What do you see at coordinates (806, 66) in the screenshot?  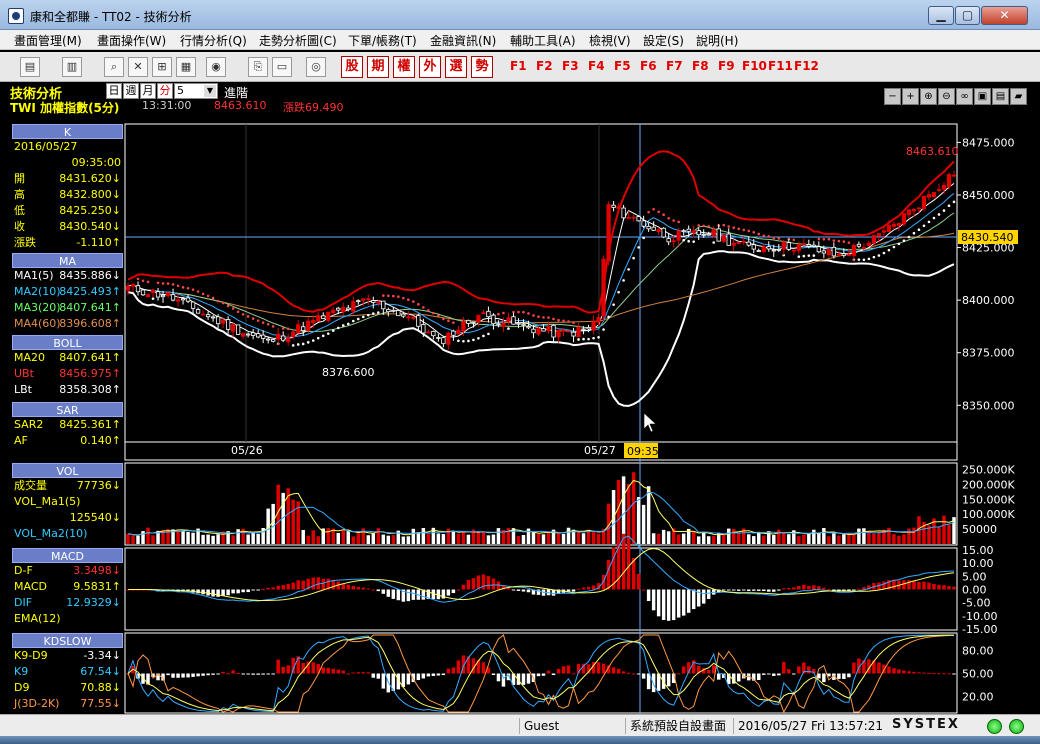 I see `f12-button: F12` at bounding box center [806, 66].